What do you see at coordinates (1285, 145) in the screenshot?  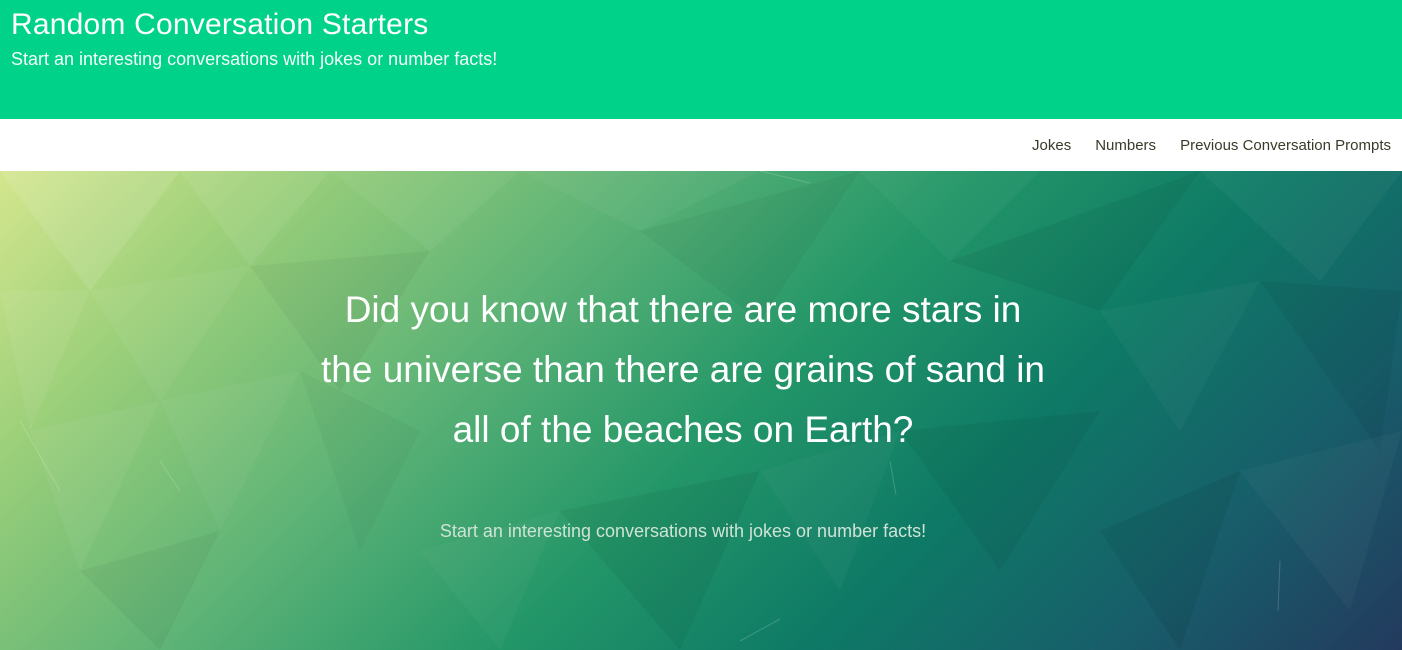 I see `nav-item-previous-prompts: Previous Conversation Prompts` at bounding box center [1285, 145].